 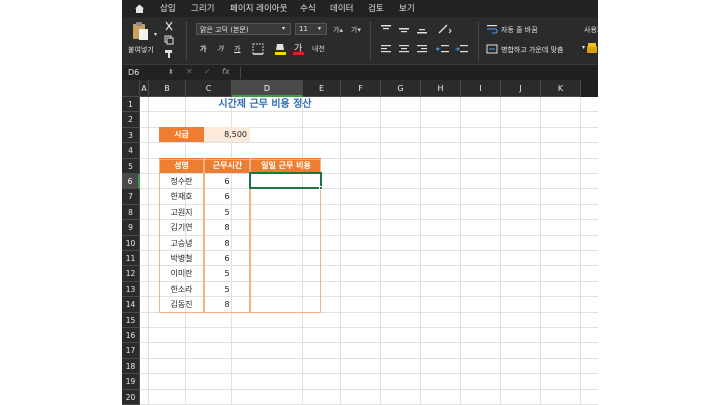 What do you see at coordinates (131, 212) in the screenshot?
I see `row-header-8: 8` at bounding box center [131, 212].